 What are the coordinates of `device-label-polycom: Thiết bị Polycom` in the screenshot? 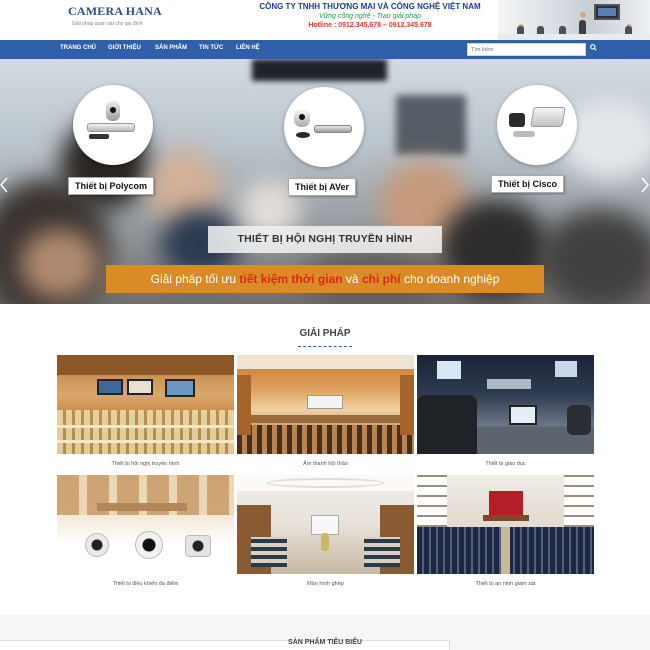 It's located at (111, 186).